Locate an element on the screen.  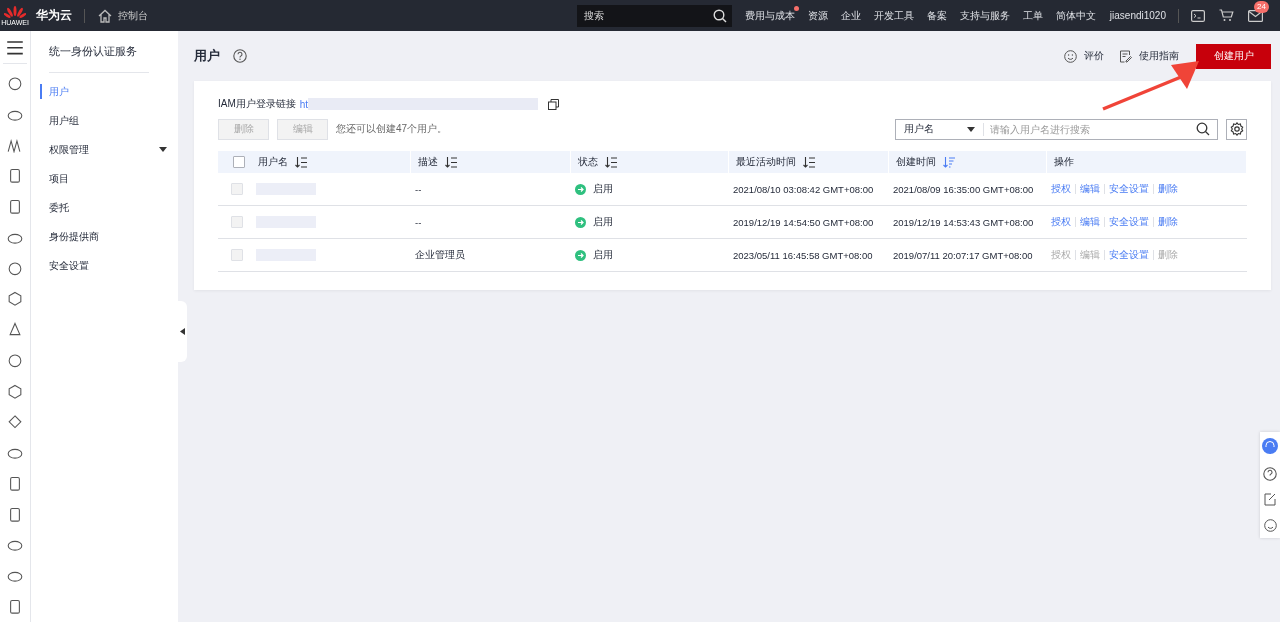
create-user-button: 创建用户 is located at coordinates (1233, 56).